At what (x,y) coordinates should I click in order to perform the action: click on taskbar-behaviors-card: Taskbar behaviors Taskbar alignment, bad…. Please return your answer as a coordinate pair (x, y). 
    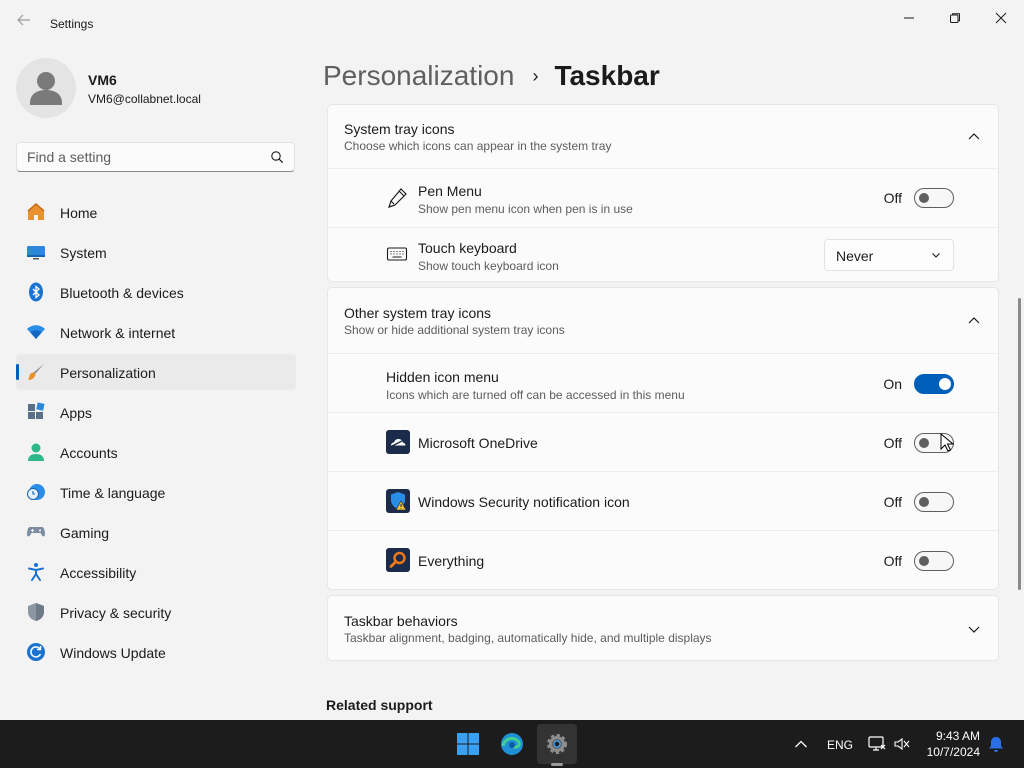
    Looking at the image, I should click on (663, 628).